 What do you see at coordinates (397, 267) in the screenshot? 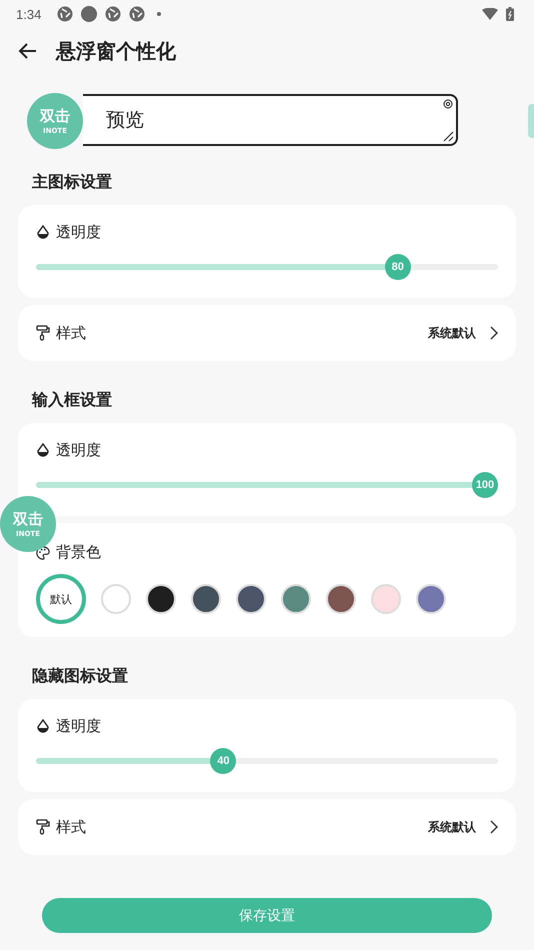
I see `slider-thumb: 80` at bounding box center [397, 267].